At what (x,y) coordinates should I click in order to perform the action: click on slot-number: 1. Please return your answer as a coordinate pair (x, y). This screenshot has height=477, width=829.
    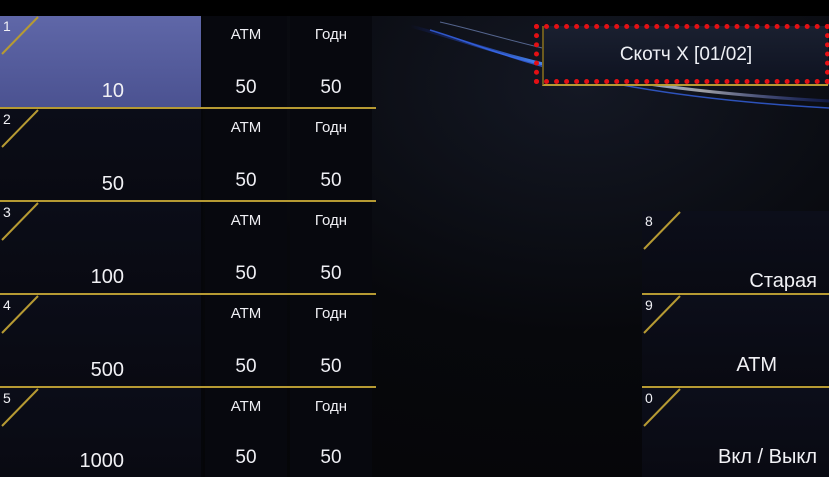
    Looking at the image, I should click on (7, 26).